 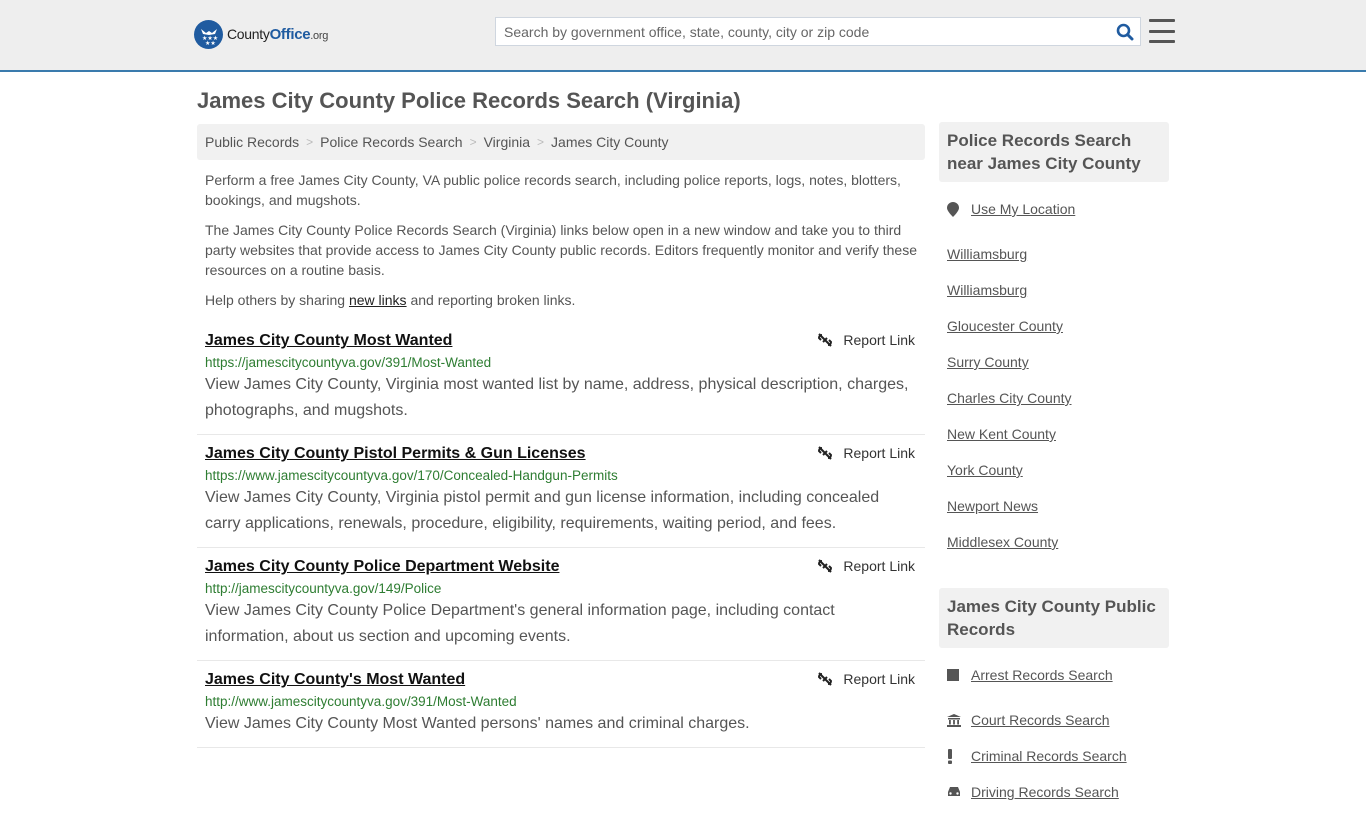 What do you see at coordinates (1054, 362) in the screenshot?
I see `nearby-item: Surry County` at bounding box center [1054, 362].